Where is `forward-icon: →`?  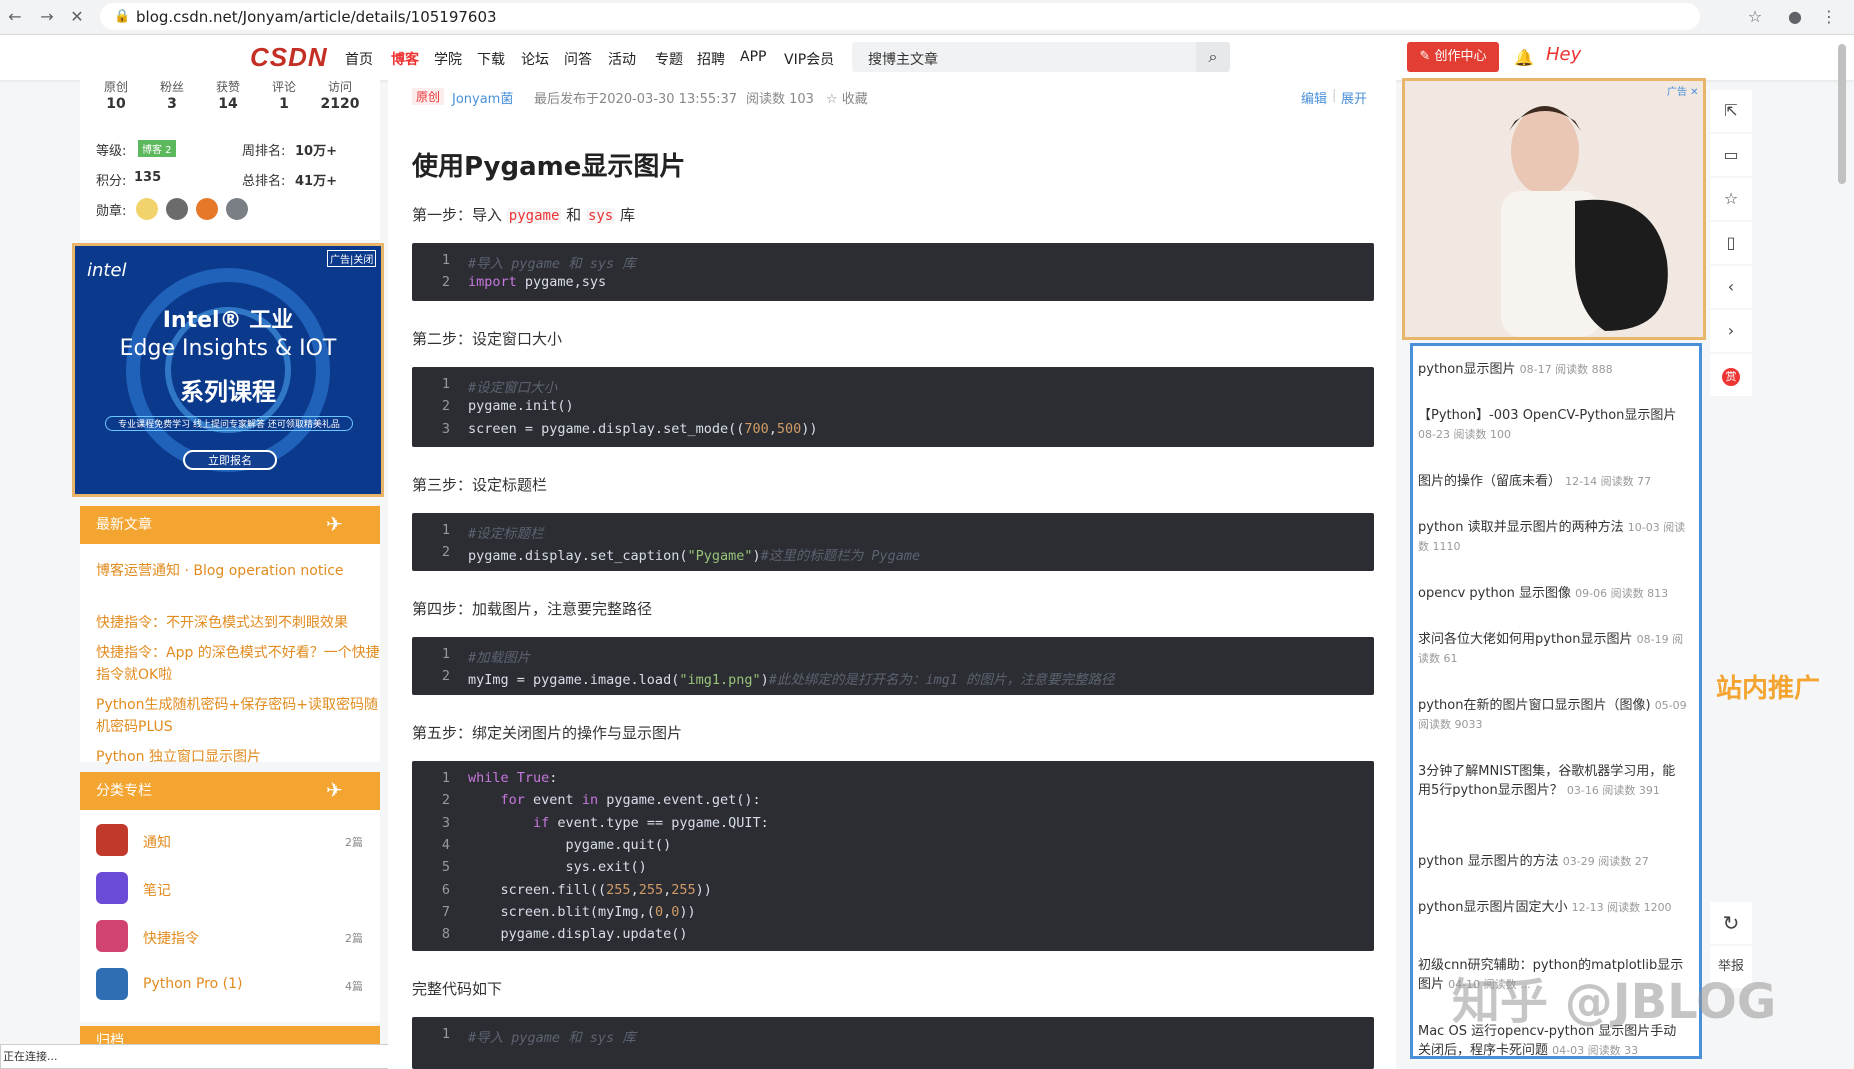
forward-icon: → is located at coordinates (47, 17).